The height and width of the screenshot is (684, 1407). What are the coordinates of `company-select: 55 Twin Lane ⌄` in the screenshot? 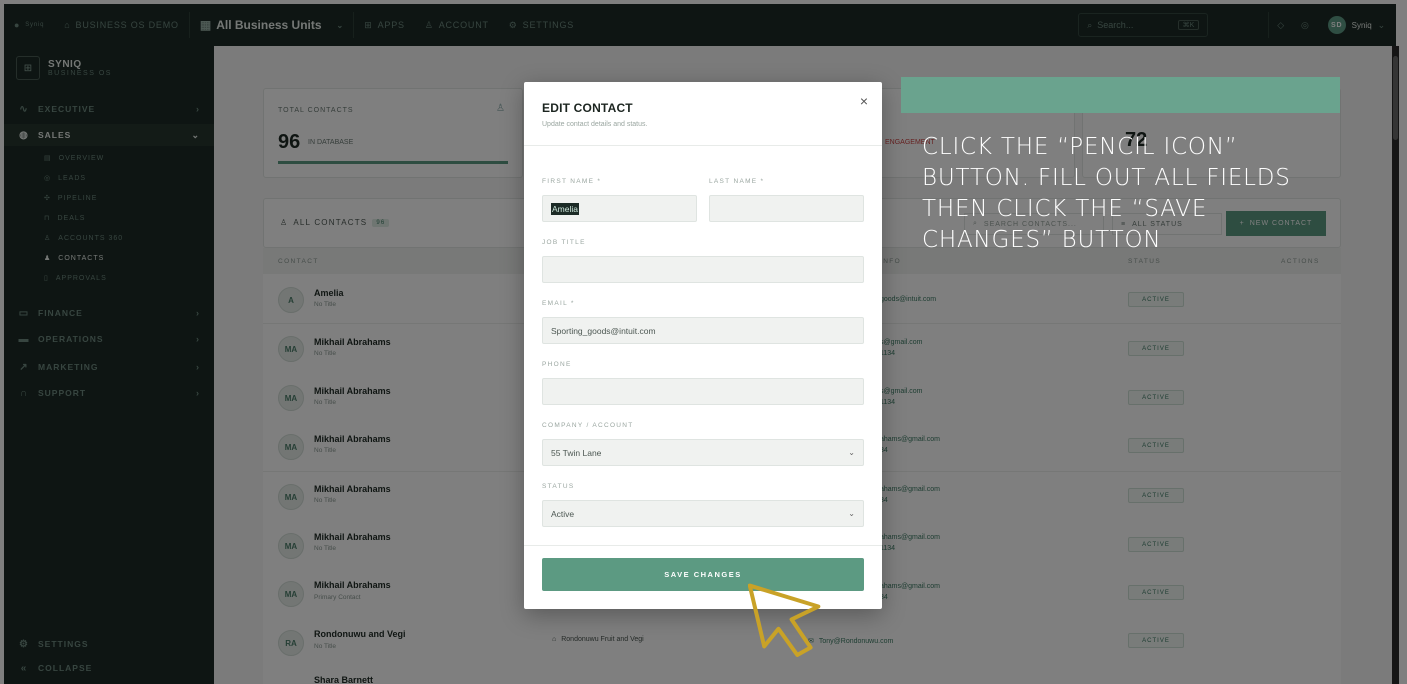 It's located at (703, 452).